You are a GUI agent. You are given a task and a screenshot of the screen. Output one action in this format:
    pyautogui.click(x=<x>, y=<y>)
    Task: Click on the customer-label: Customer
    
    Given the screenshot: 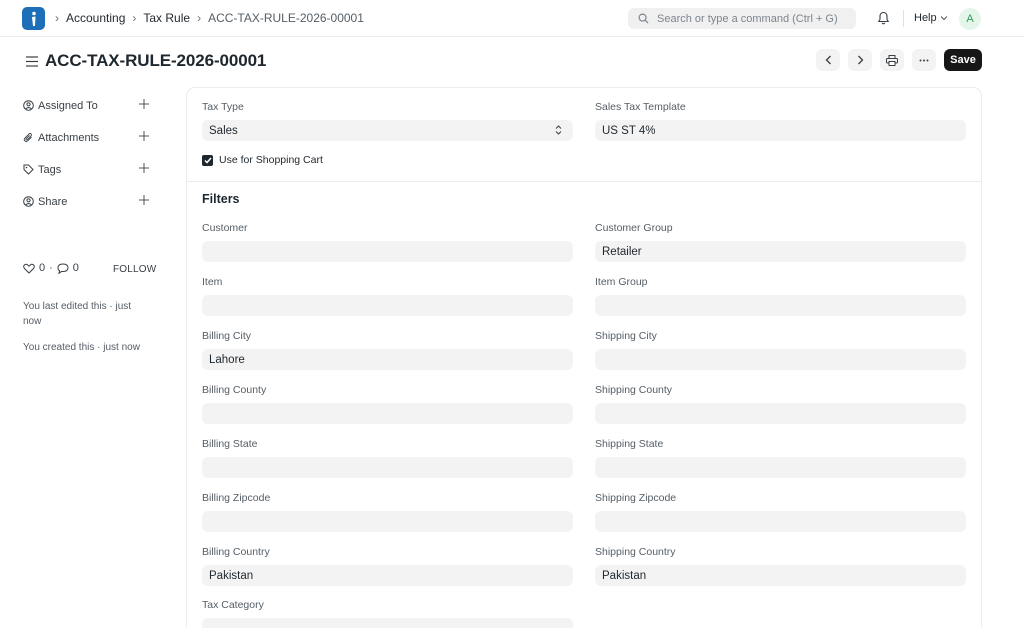 What is the action you would take?
    pyautogui.click(x=225, y=228)
    